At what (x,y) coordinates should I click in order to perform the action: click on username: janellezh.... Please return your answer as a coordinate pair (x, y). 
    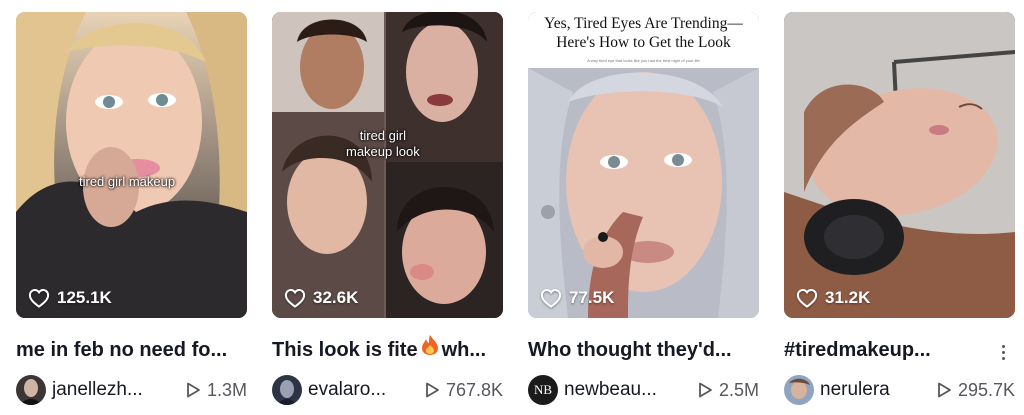
    Looking at the image, I should click on (97, 390).